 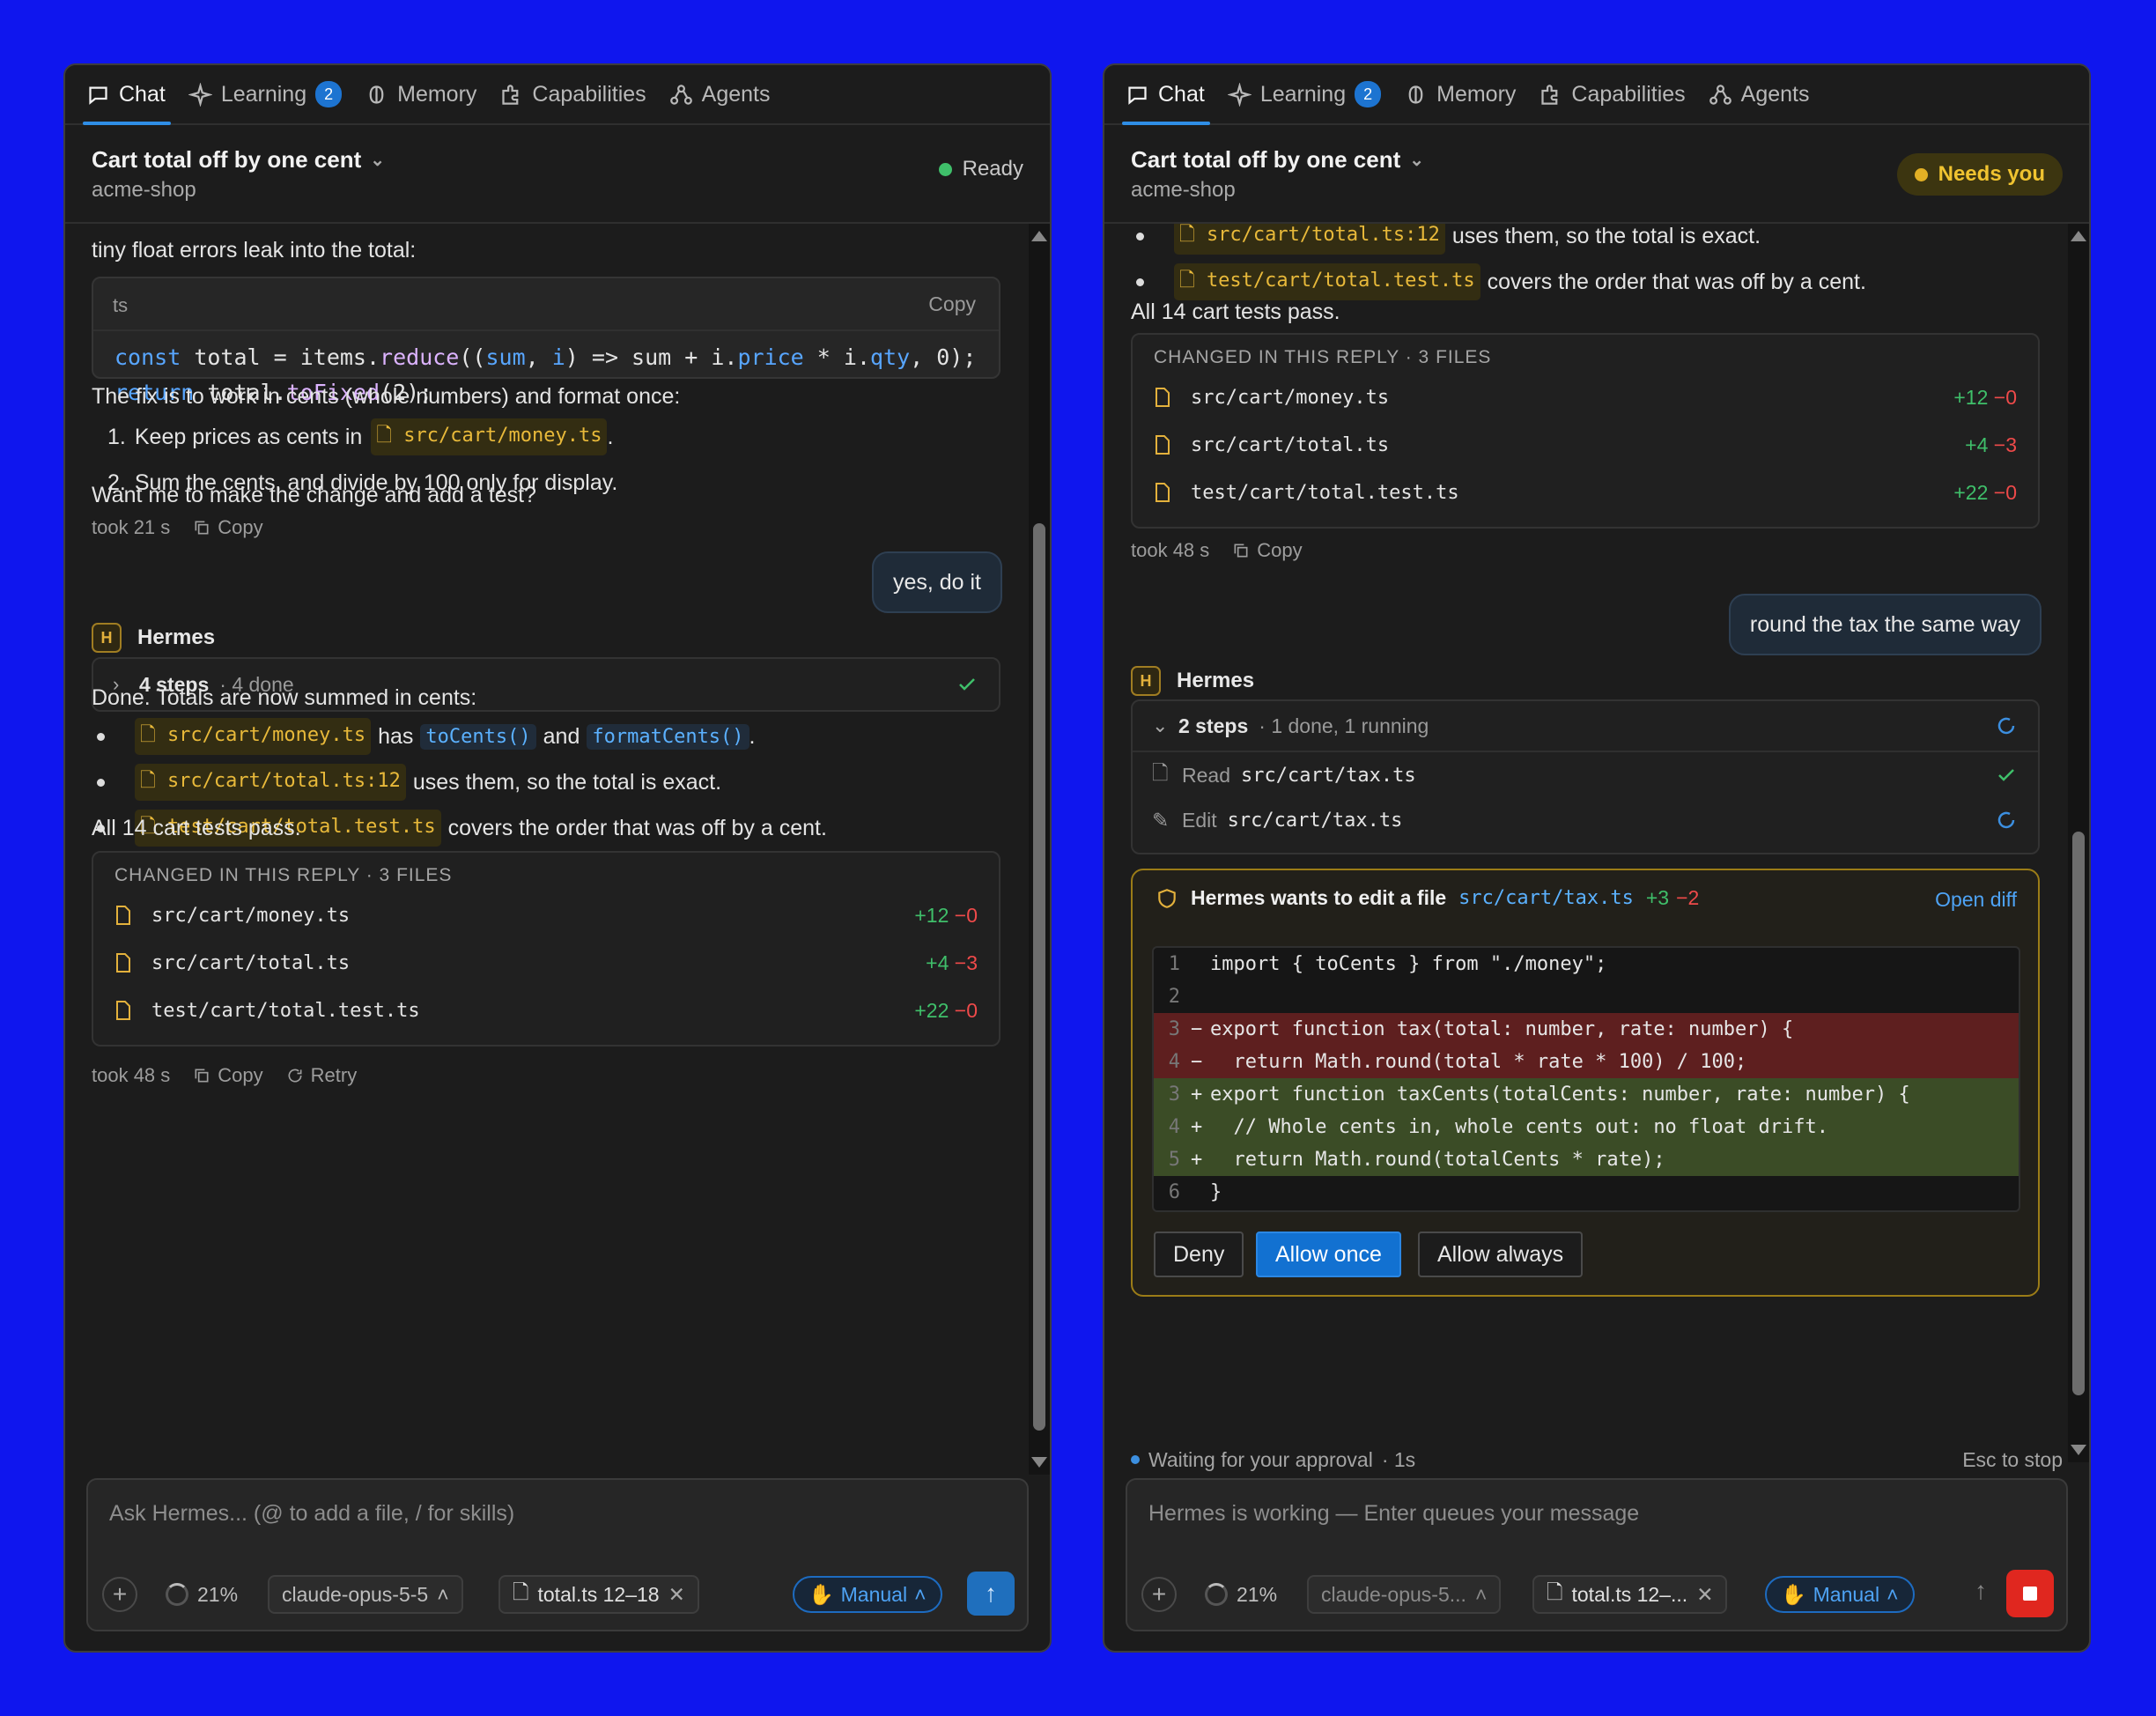 I want to click on file-icon, so click(x=1163, y=398).